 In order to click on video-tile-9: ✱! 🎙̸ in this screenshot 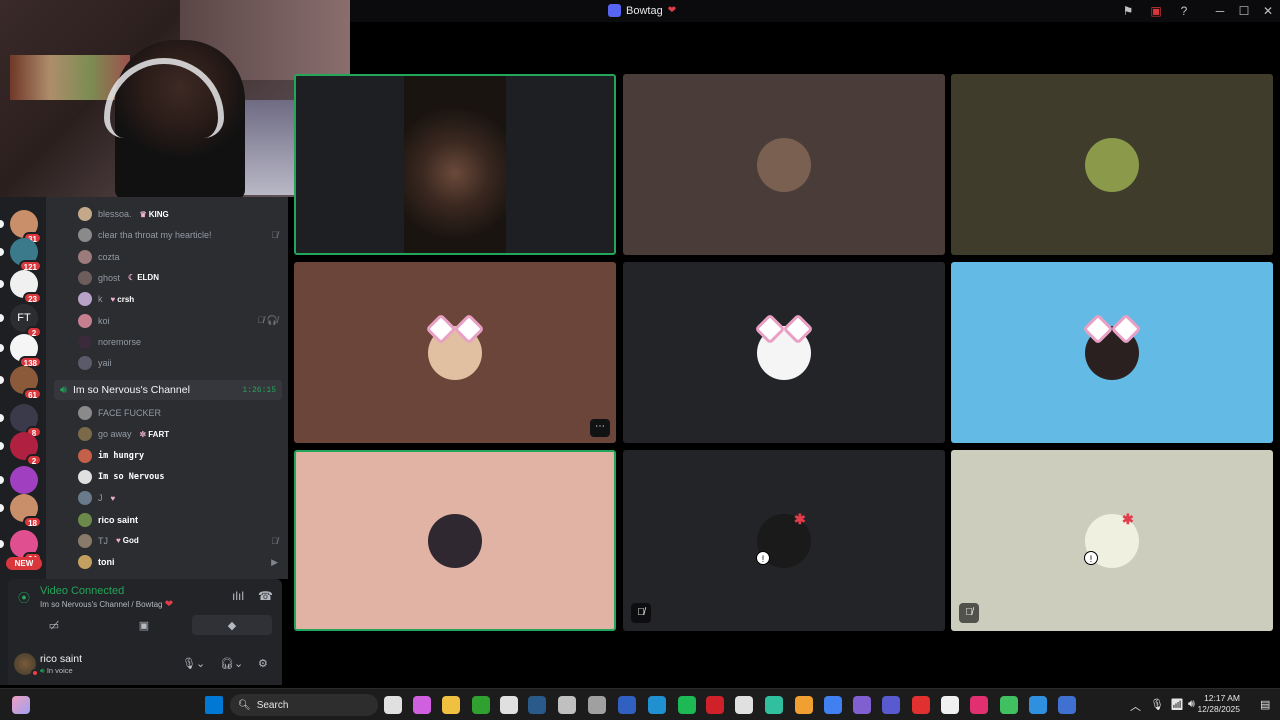, I will do `click(1112, 540)`.